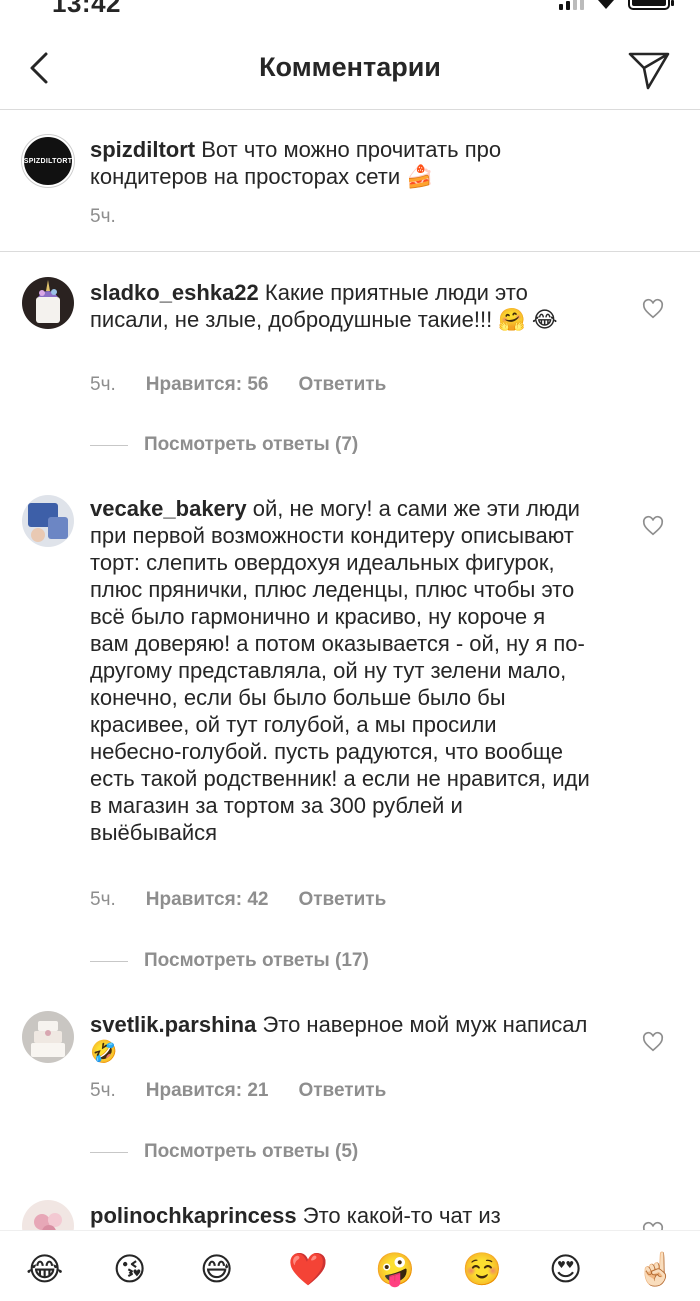  I want to click on caption-meta: 5ч., so click(103, 217).